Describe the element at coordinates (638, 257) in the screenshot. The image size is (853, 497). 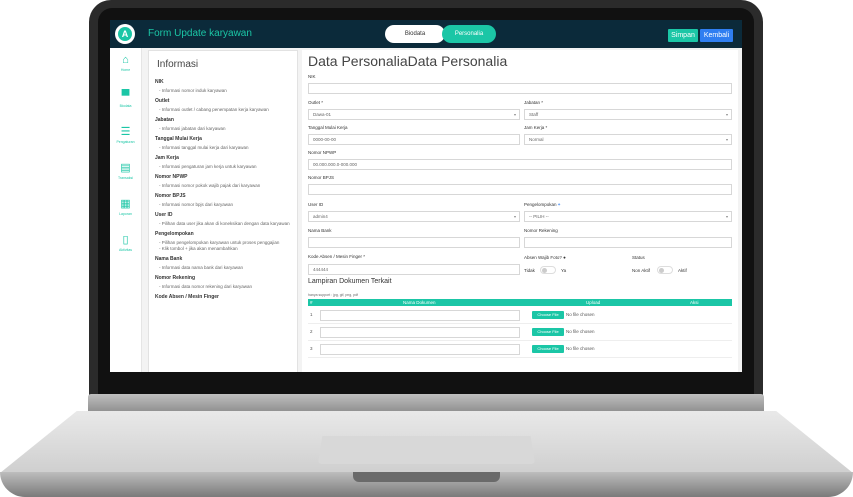
I see `status-label: Status` at that location.